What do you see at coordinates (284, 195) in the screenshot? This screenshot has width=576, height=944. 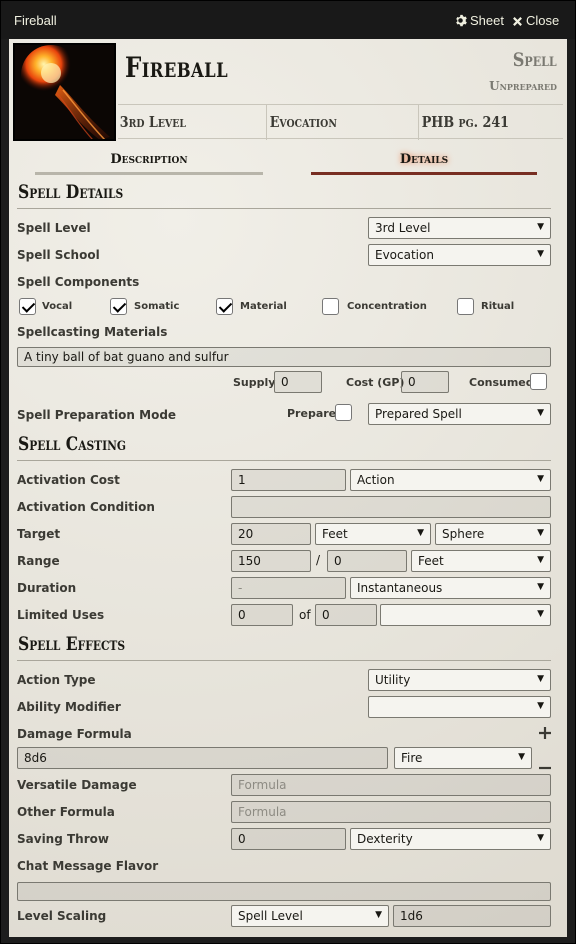 I see `section-header-spell-details: Spell Details` at bounding box center [284, 195].